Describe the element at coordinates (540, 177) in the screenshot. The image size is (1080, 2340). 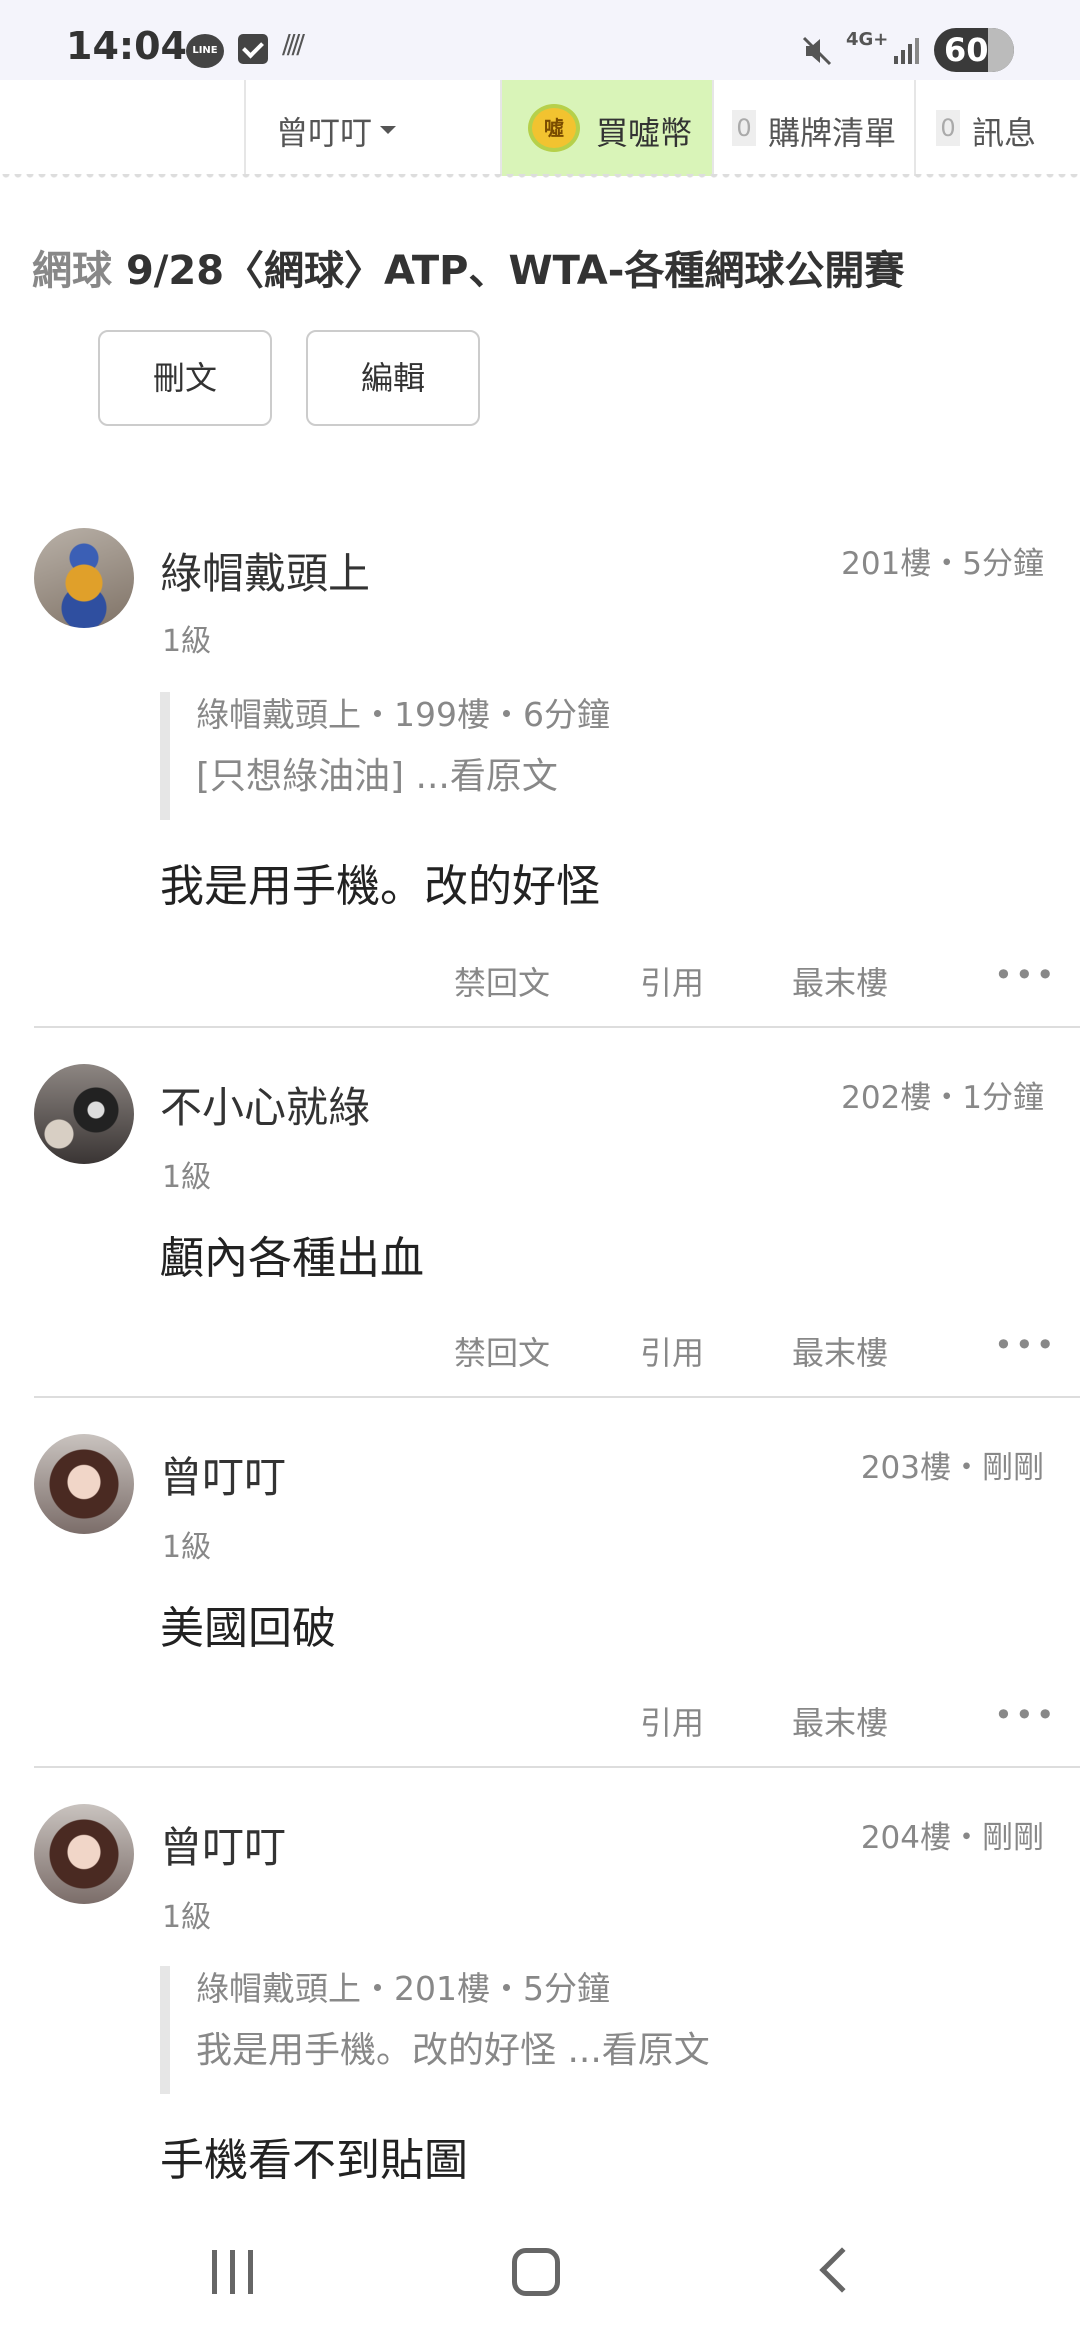
I see `nav-scallop-border` at that location.